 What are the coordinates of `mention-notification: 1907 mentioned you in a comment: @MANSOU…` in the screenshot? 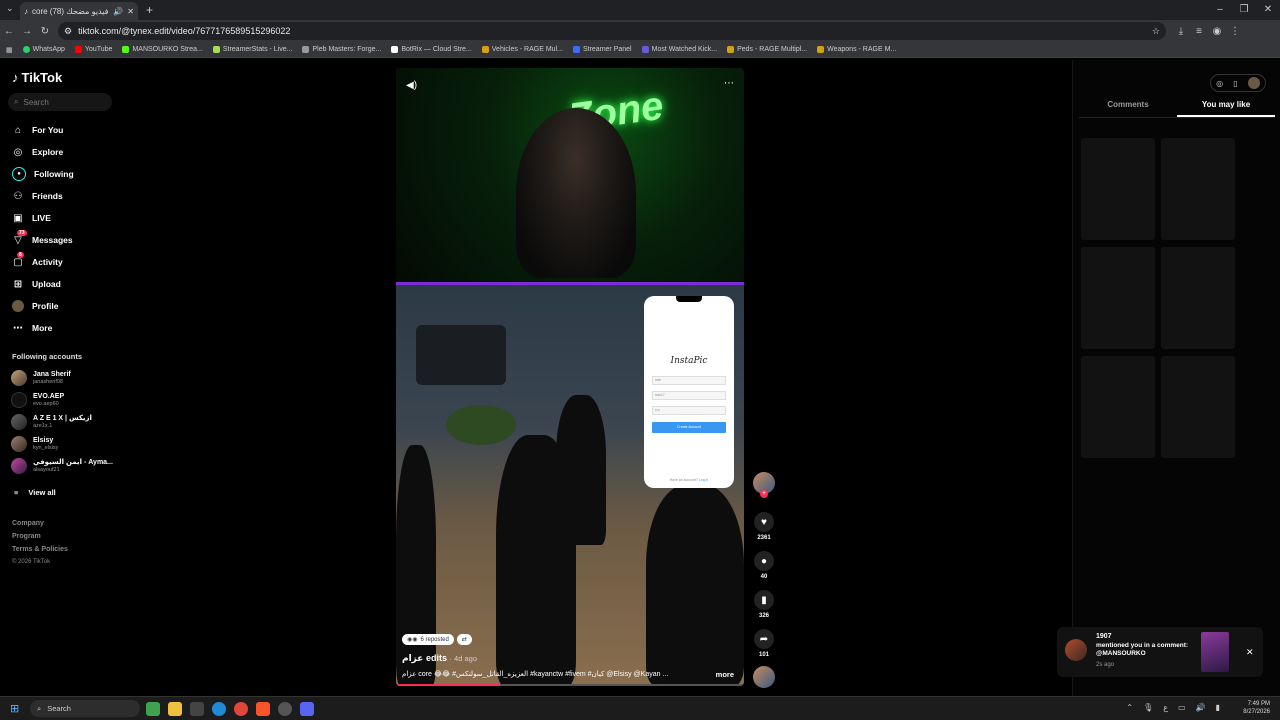 It's located at (1160, 652).